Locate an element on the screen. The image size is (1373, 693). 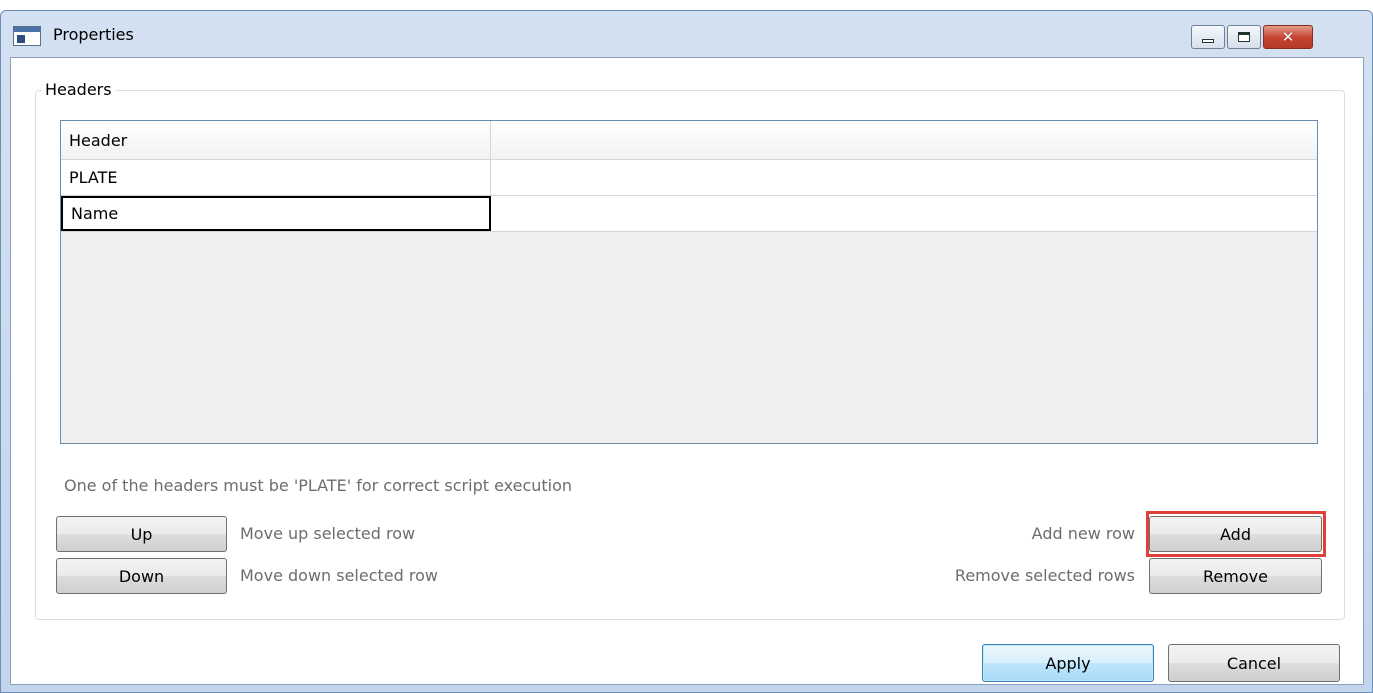
maximize-icon is located at coordinates (1244, 37).